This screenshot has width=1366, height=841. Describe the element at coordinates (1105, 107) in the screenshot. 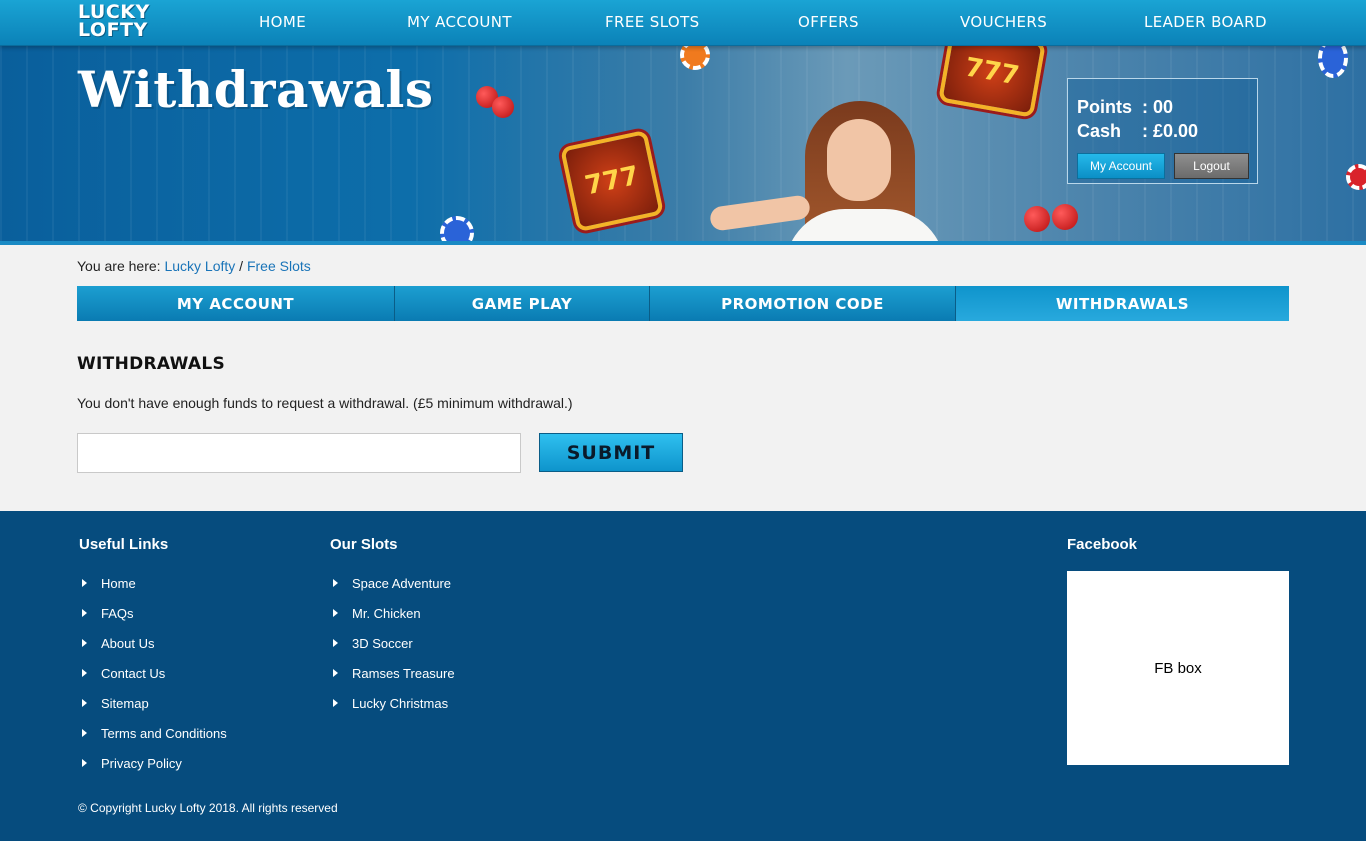

I see `points-label: Points` at that location.